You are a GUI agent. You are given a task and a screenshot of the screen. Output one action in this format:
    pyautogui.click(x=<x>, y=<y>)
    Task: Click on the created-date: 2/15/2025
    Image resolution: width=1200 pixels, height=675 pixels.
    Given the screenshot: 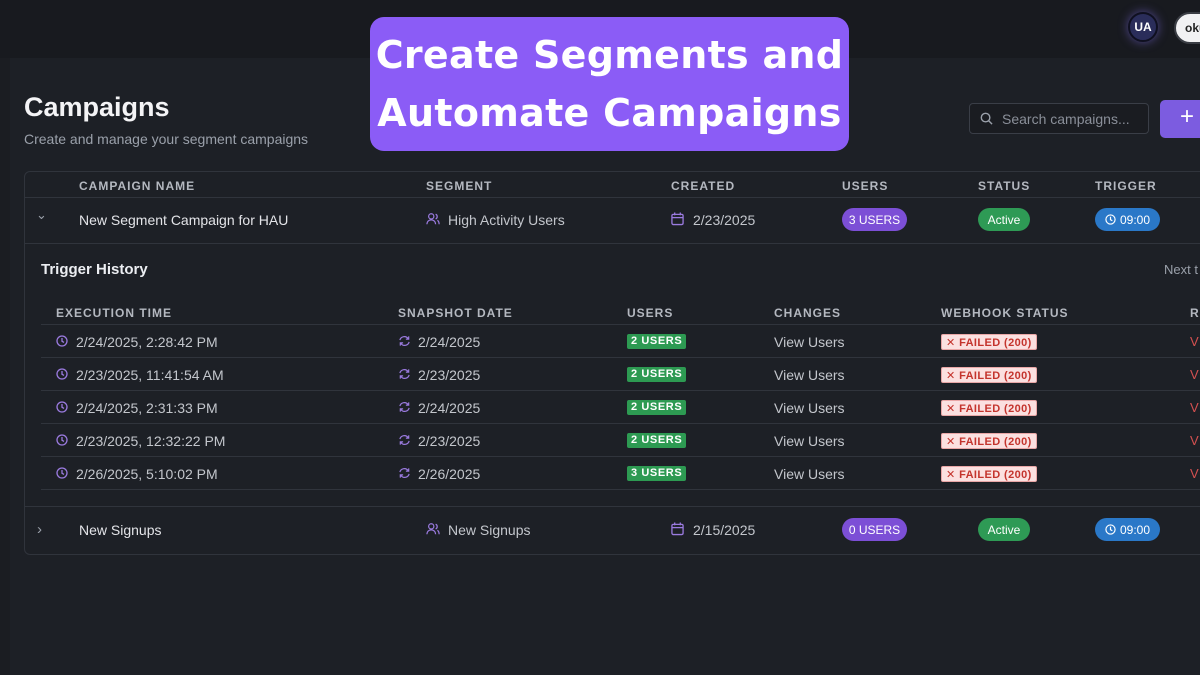 What is the action you would take?
    pyautogui.click(x=724, y=530)
    